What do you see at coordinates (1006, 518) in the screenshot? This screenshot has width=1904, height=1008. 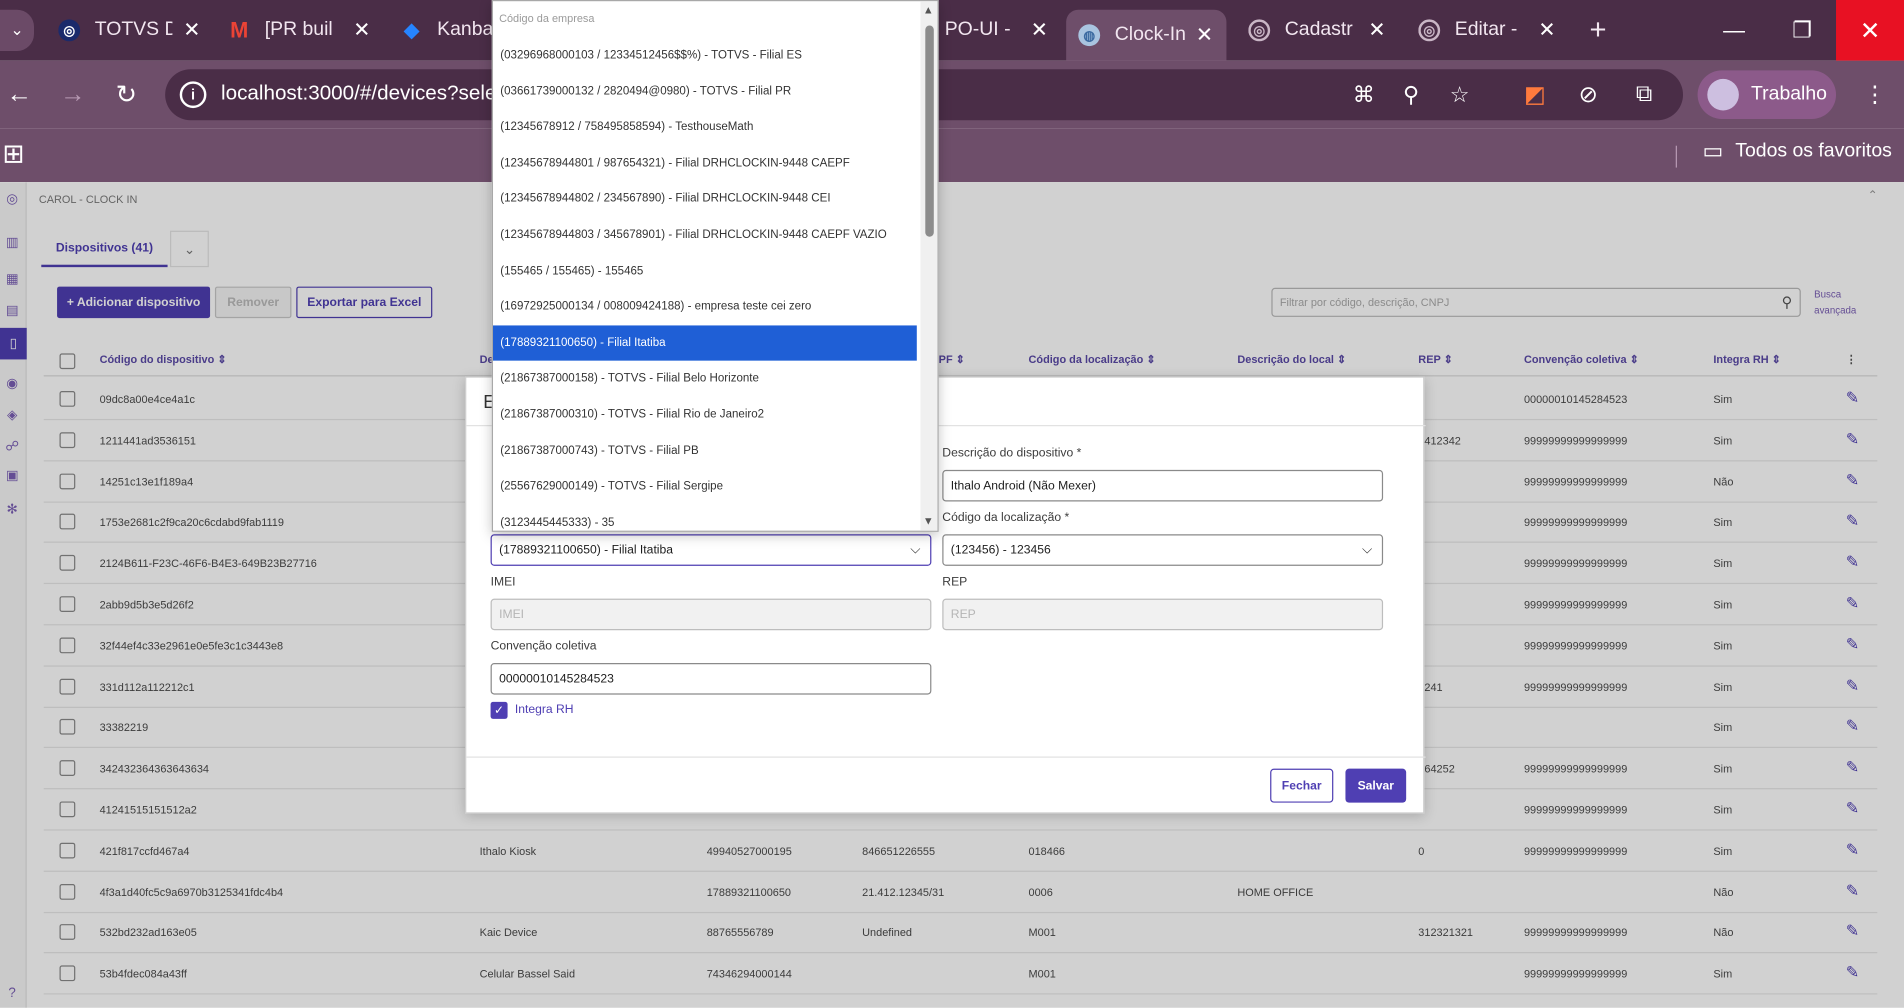 I see `field-label: Código da localização *` at bounding box center [1006, 518].